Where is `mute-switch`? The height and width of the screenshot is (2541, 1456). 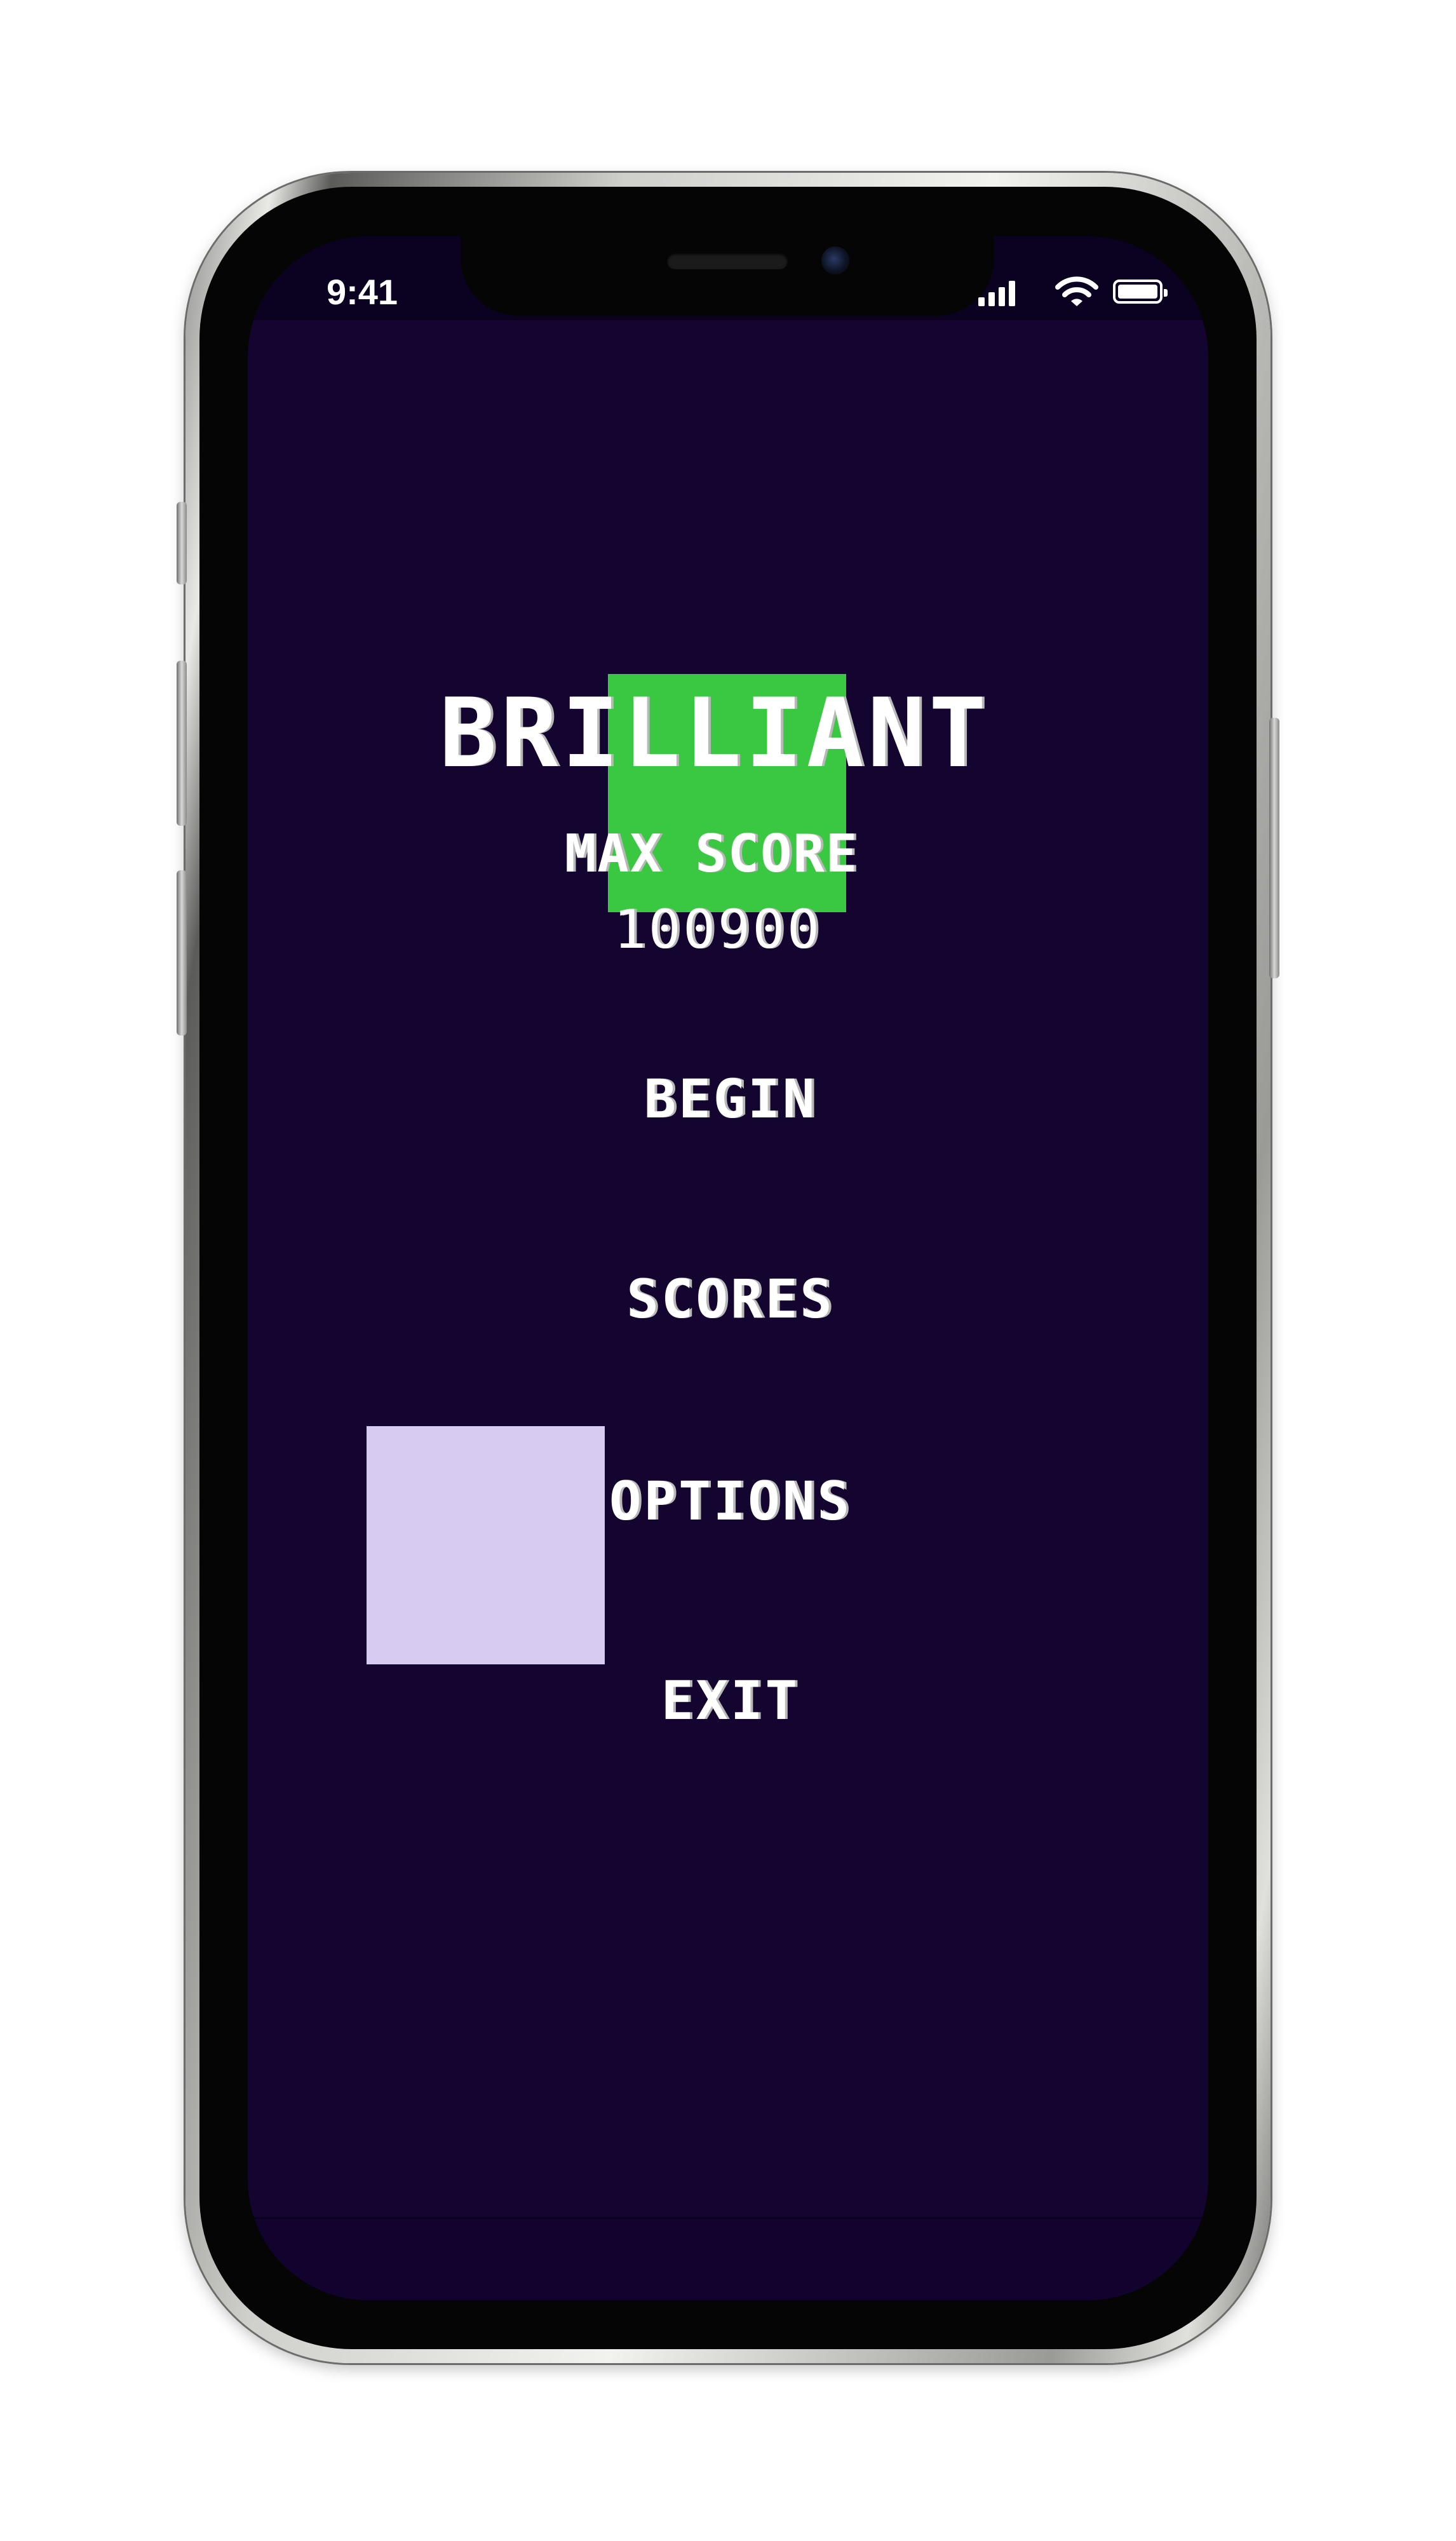 mute-switch is located at coordinates (182, 543).